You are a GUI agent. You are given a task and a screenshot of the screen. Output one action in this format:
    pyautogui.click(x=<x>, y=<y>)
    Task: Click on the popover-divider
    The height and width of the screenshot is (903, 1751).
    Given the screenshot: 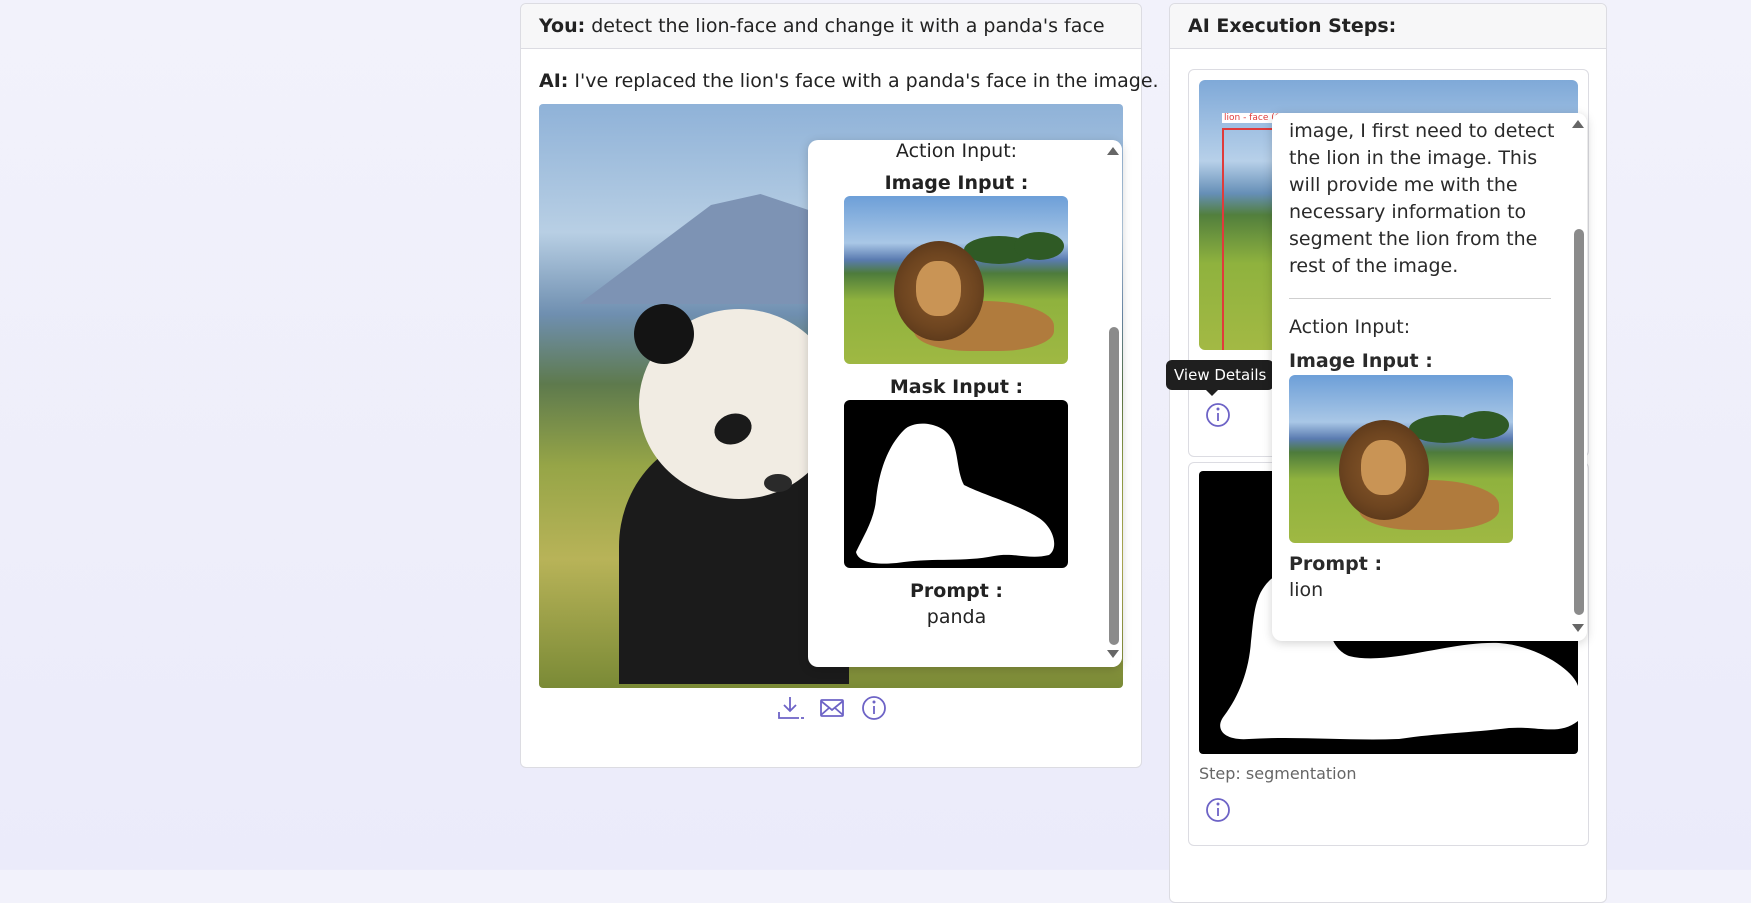 What is the action you would take?
    pyautogui.click(x=1420, y=298)
    